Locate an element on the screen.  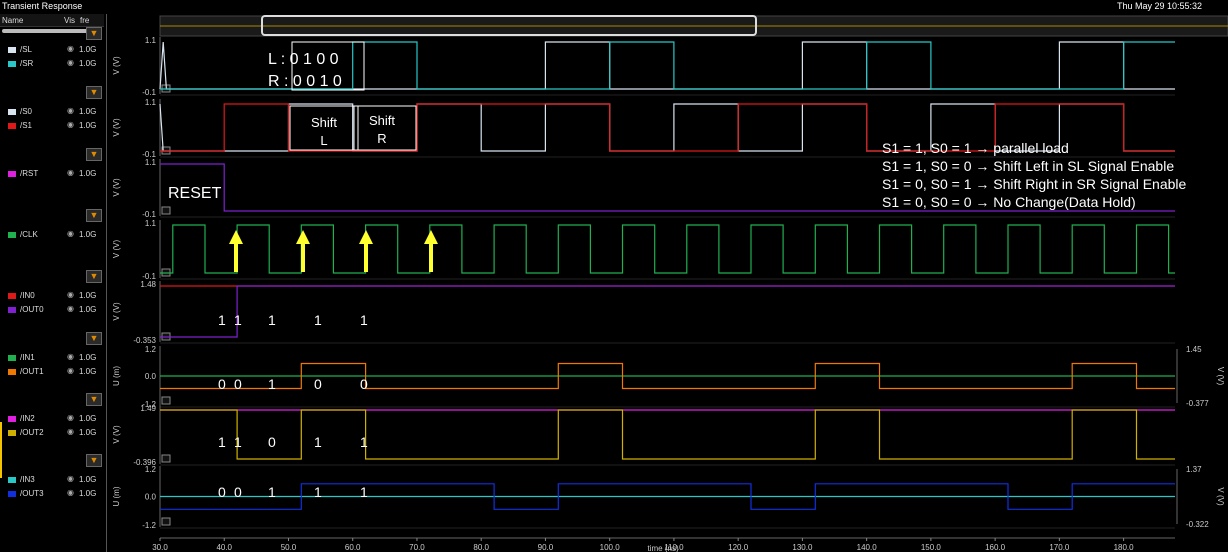
signal-row: /IN2 ◉ 1.0G is located at coordinates (52, 419).